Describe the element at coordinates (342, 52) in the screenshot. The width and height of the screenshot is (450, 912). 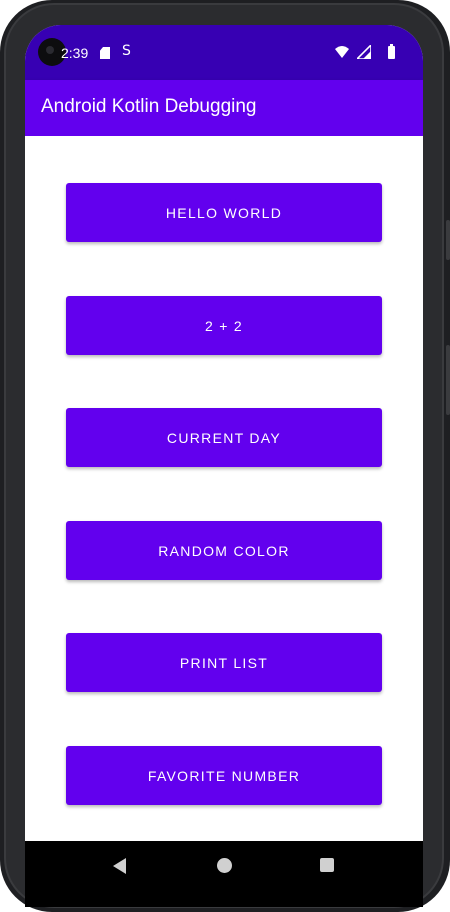
I see `wifi-icon` at that location.